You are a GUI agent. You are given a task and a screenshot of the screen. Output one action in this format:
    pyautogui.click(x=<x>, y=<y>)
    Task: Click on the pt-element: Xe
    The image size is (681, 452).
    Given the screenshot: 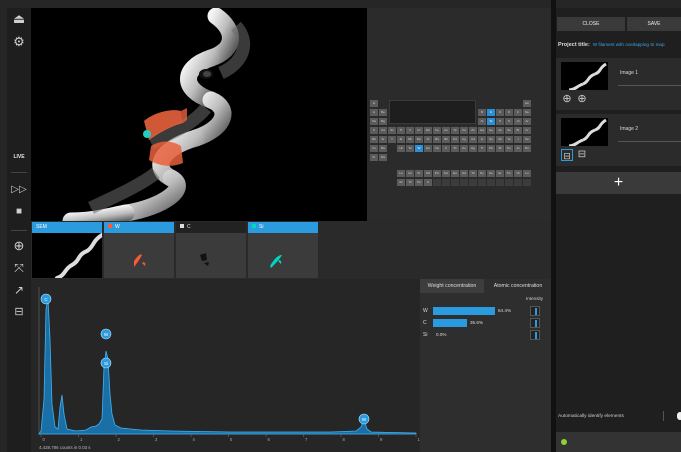 What is the action you would take?
    pyautogui.click(x=527, y=139)
    